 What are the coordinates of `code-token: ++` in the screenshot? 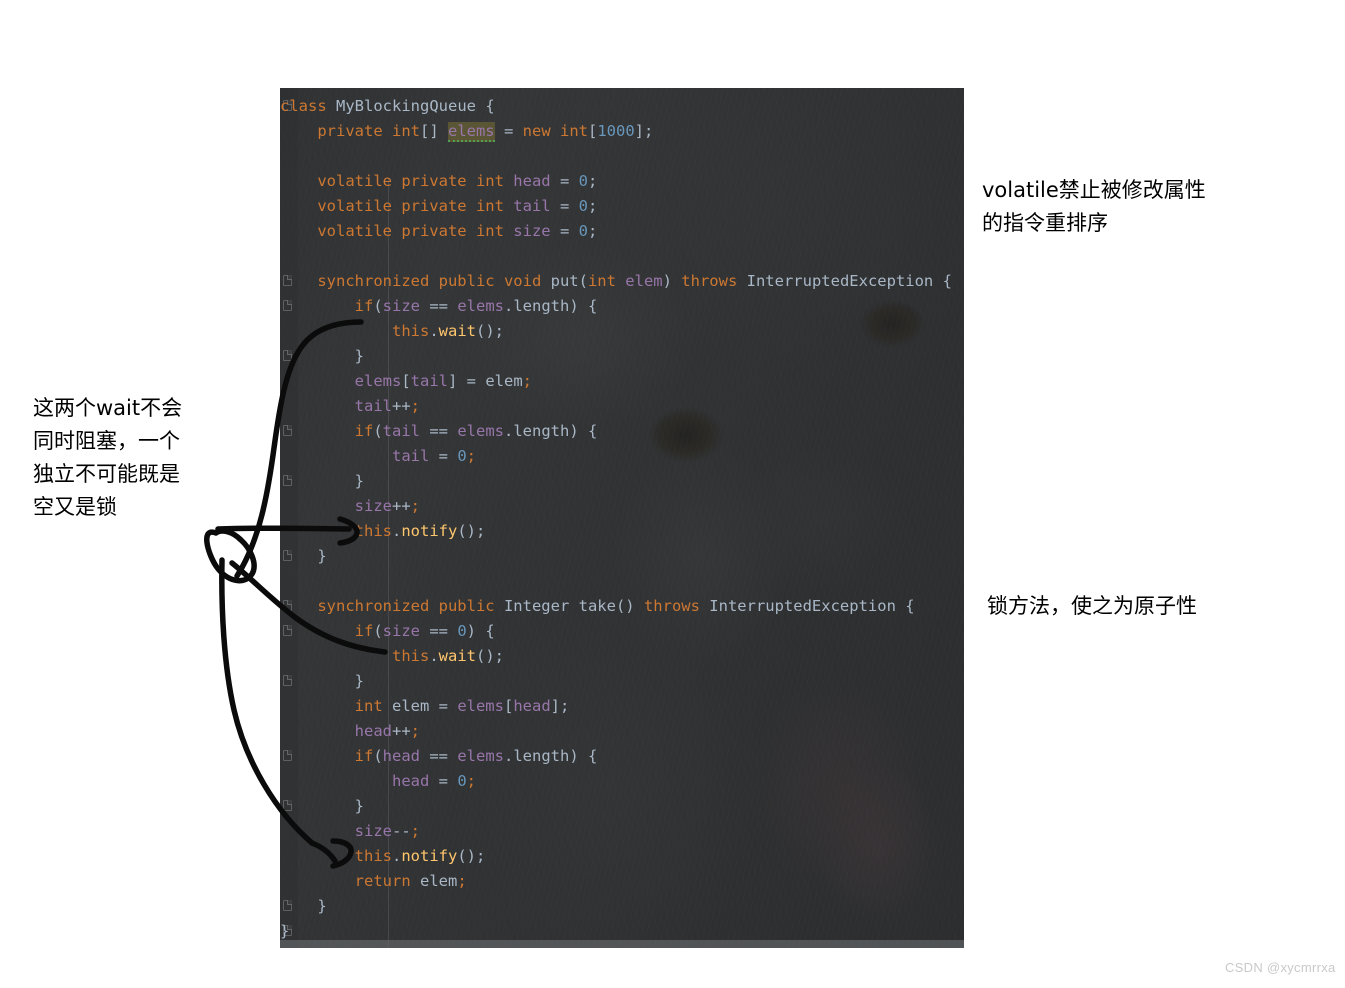 It's located at (401, 731).